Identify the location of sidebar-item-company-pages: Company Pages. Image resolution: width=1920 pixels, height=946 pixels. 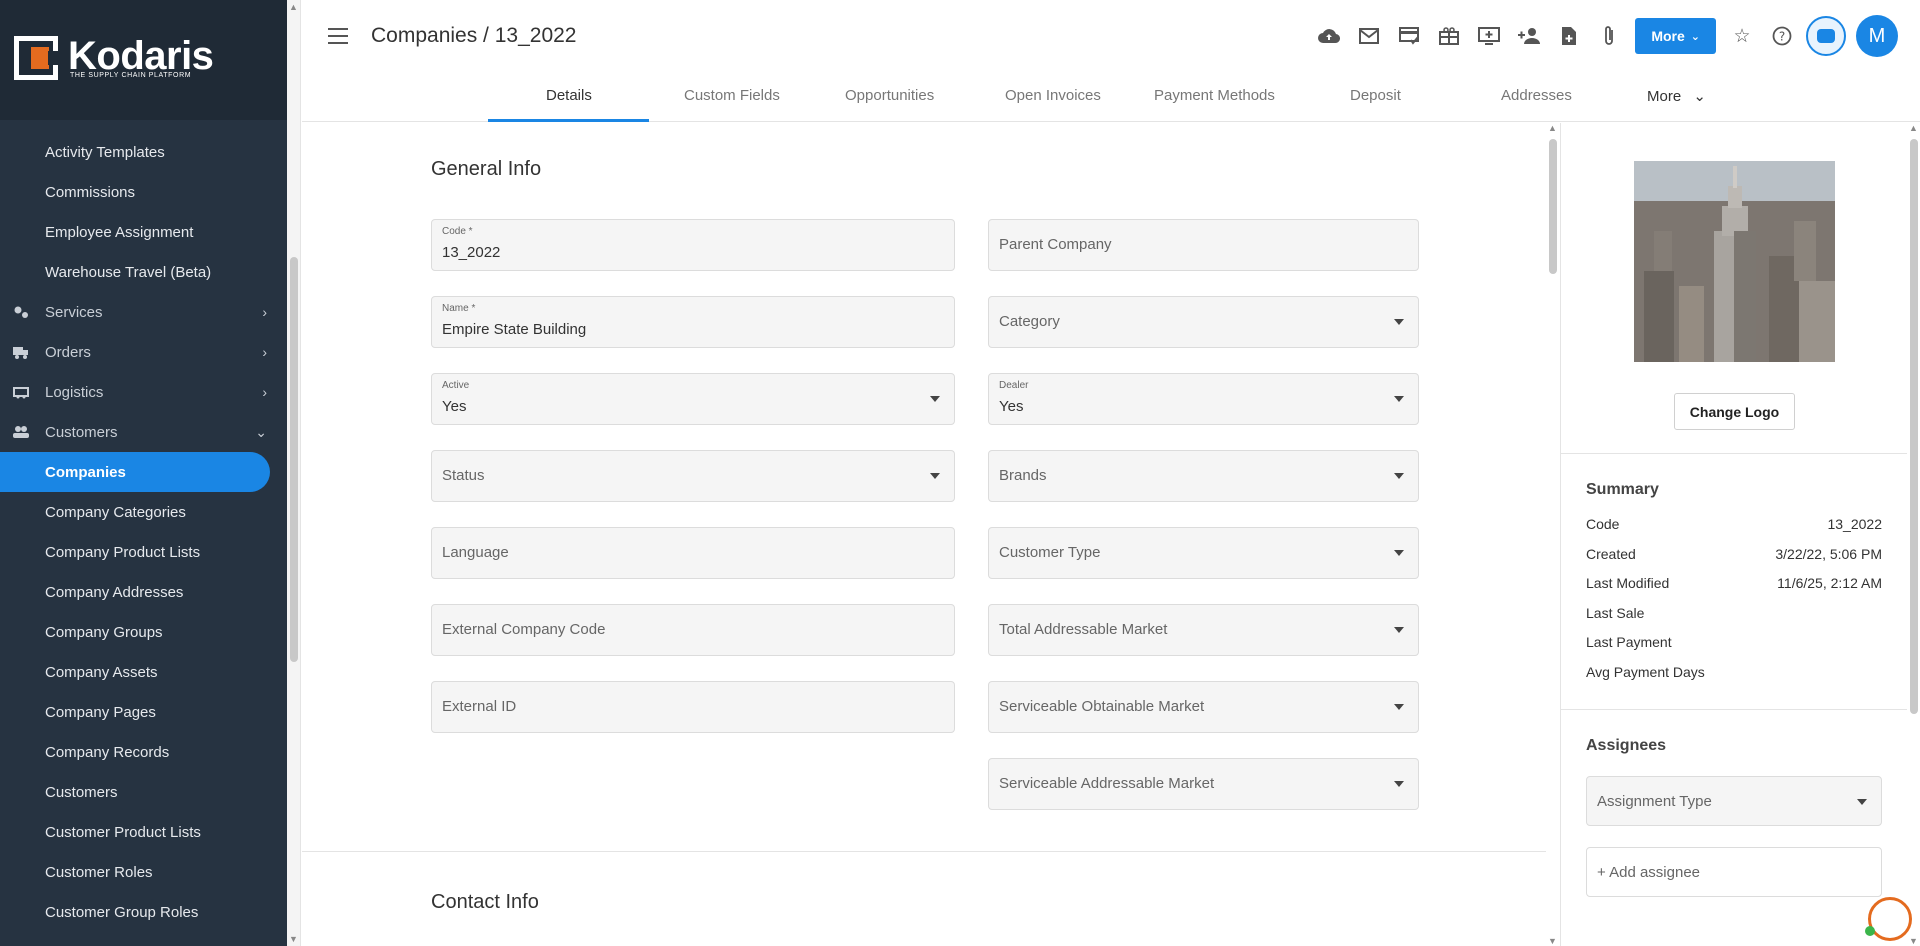
(143, 712).